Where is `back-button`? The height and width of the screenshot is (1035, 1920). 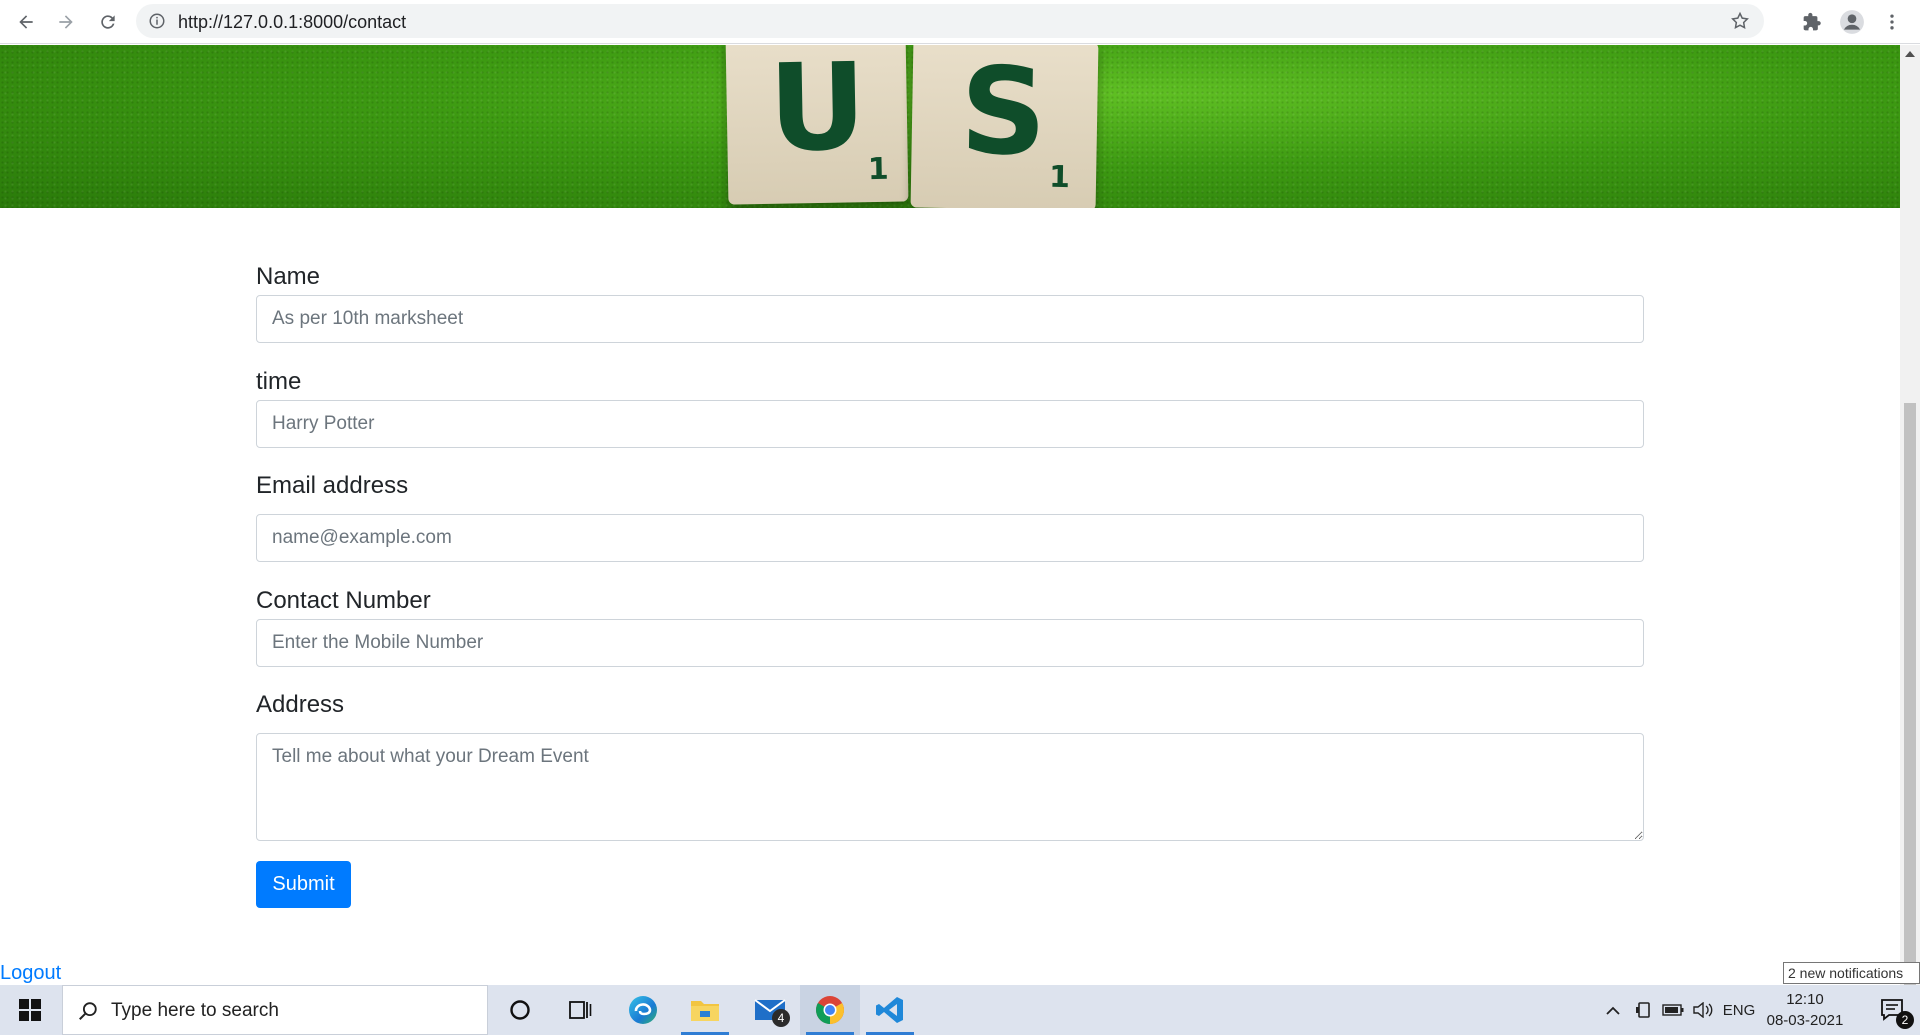 back-button is located at coordinates (26, 22).